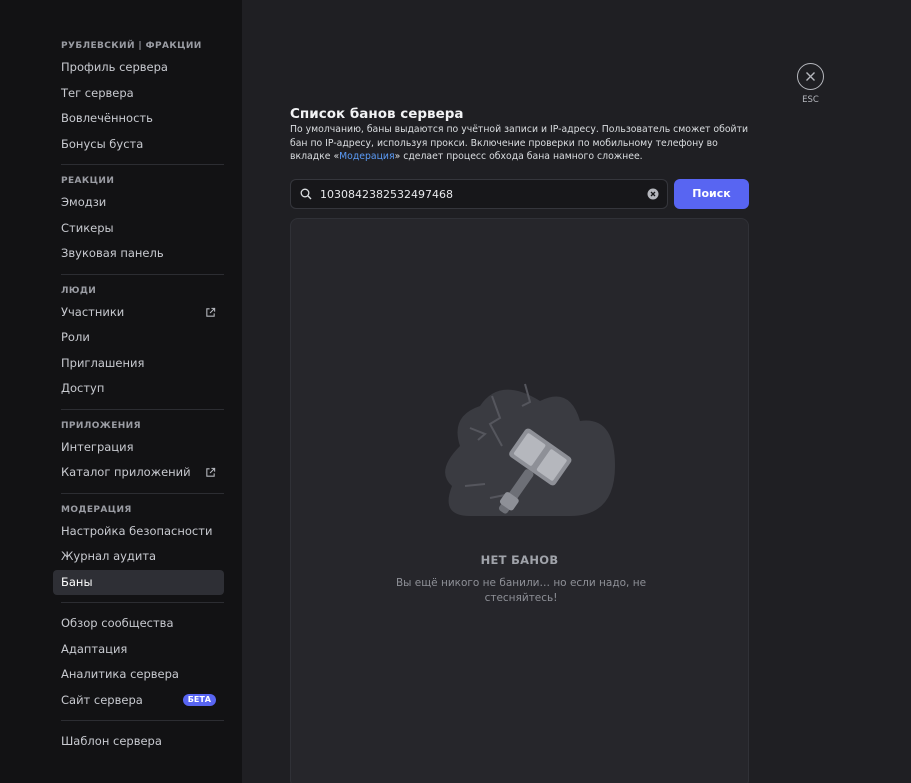  I want to click on close-icon, so click(810, 76).